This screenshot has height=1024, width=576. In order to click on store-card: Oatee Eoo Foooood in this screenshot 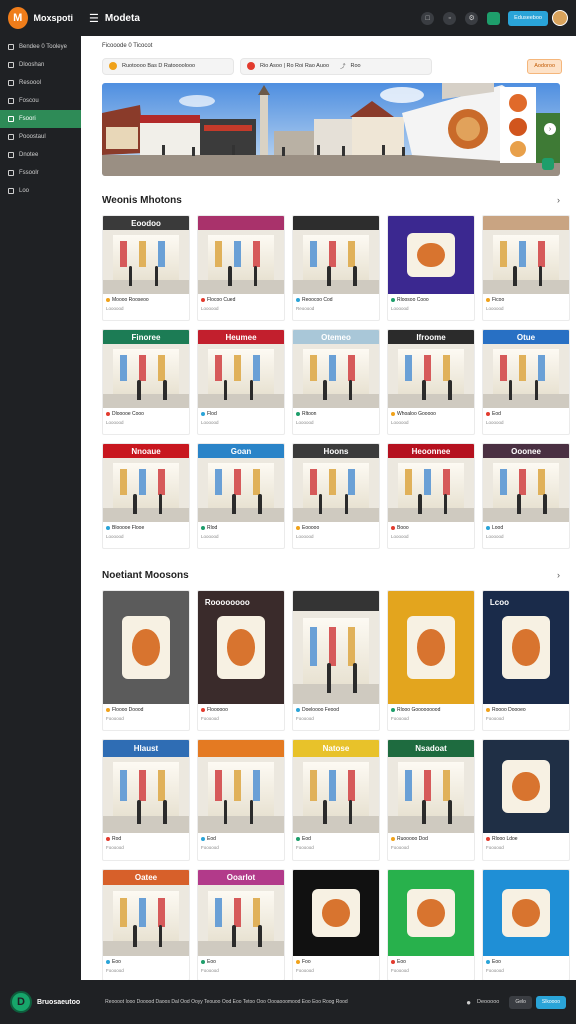, I will do `click(146, 924)`.